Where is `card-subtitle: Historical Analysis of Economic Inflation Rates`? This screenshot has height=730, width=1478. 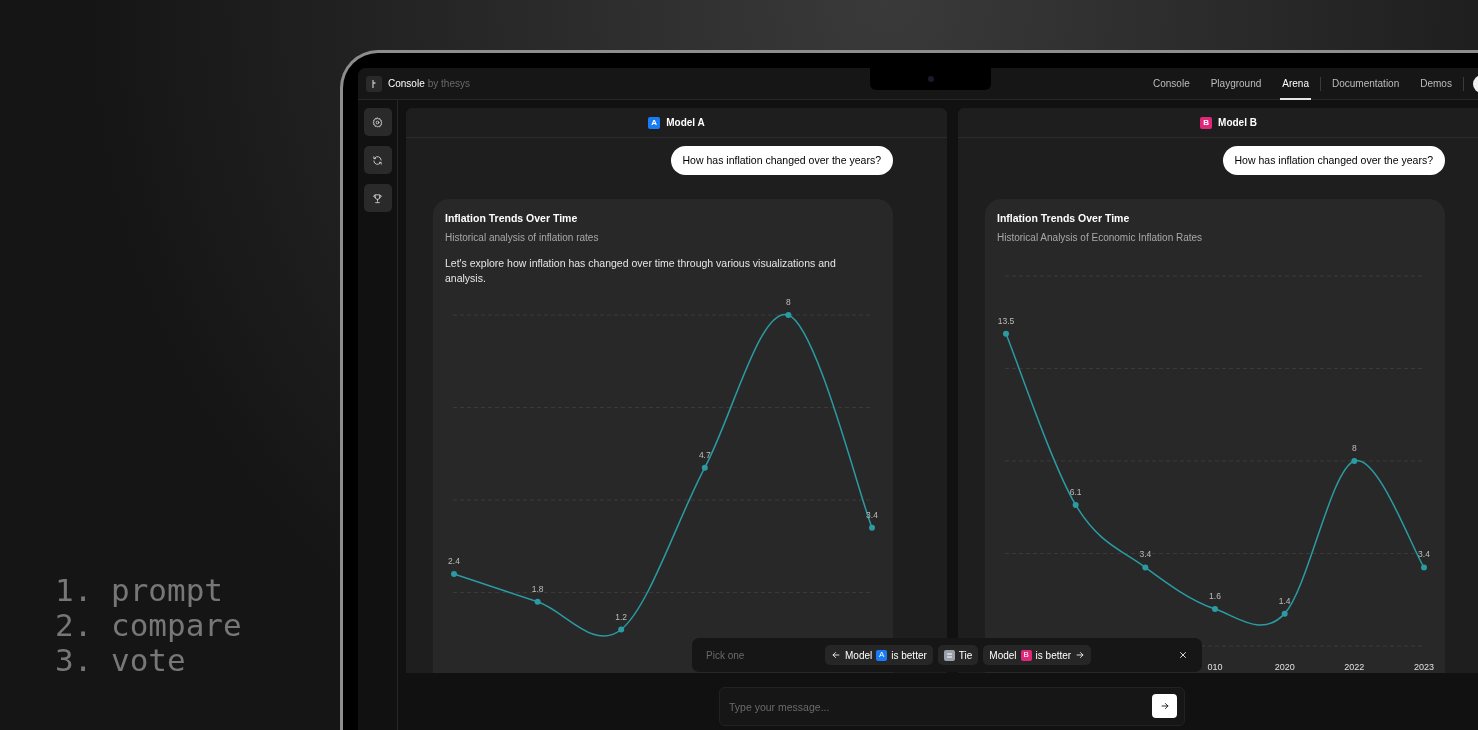
card-subtitle: Historical Analysis of Economic Inflation Rates is located at coordinates (1100, 237).